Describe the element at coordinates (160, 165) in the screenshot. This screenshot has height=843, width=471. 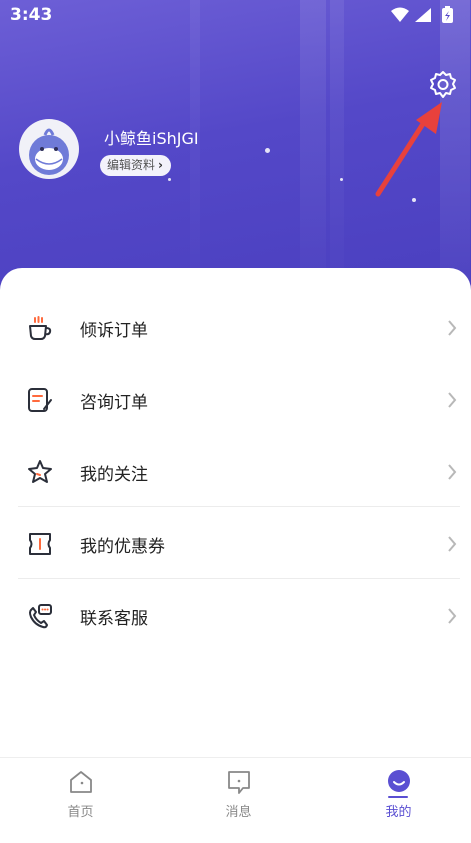
I see `chevron-right-icon: ›` at that location.